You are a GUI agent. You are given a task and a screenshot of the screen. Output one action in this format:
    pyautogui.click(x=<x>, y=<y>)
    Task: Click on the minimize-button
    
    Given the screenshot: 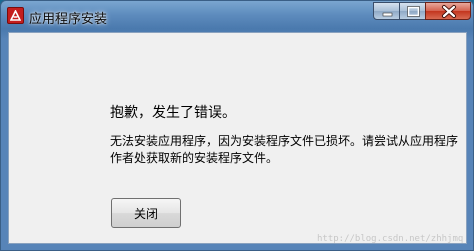 What is the action you would take?
    pyautogui.click(x=386, y=11)
    